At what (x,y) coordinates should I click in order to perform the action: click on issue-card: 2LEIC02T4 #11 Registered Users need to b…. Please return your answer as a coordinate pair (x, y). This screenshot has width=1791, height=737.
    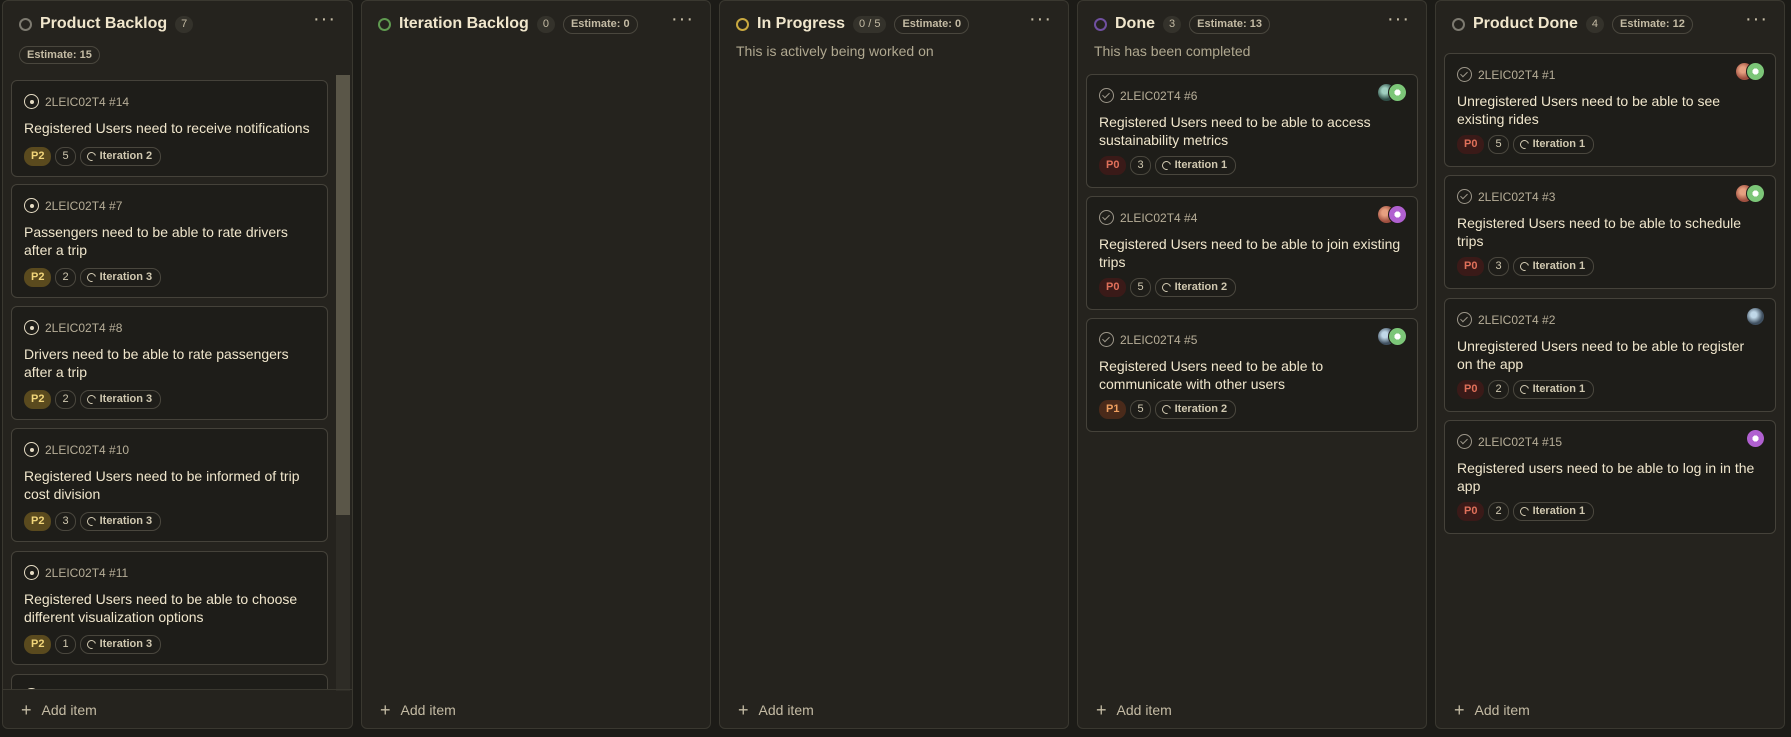
    Looking at the image, I should click on (169, 608).